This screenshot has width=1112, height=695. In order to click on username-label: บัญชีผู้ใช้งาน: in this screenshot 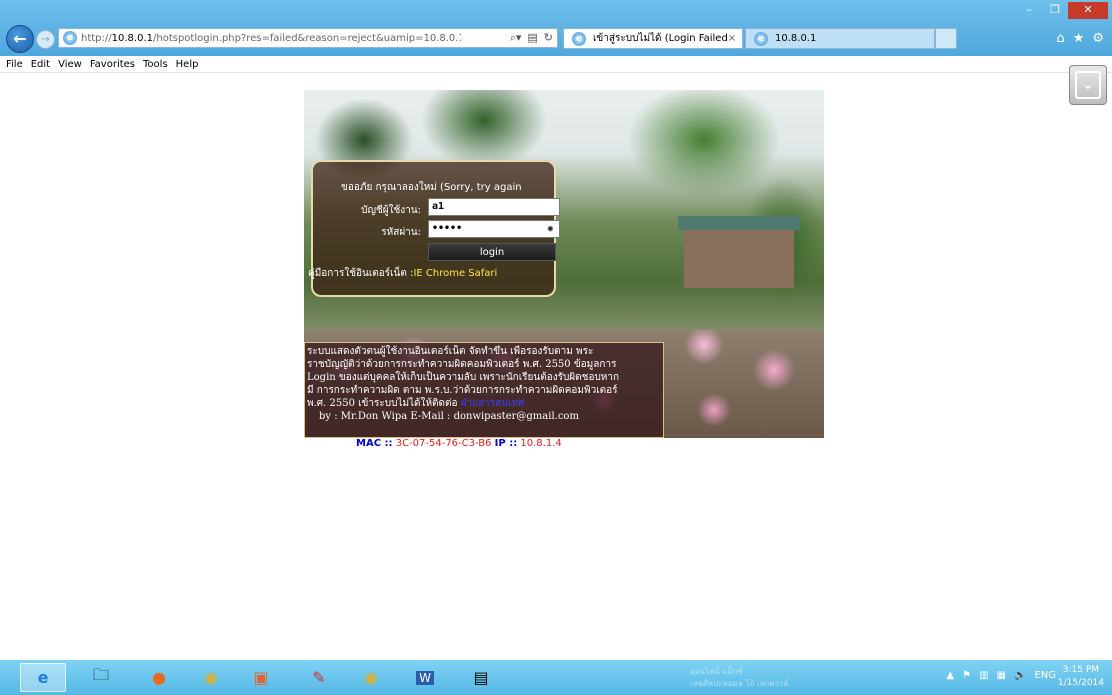, I will do `click(391, 210)`.